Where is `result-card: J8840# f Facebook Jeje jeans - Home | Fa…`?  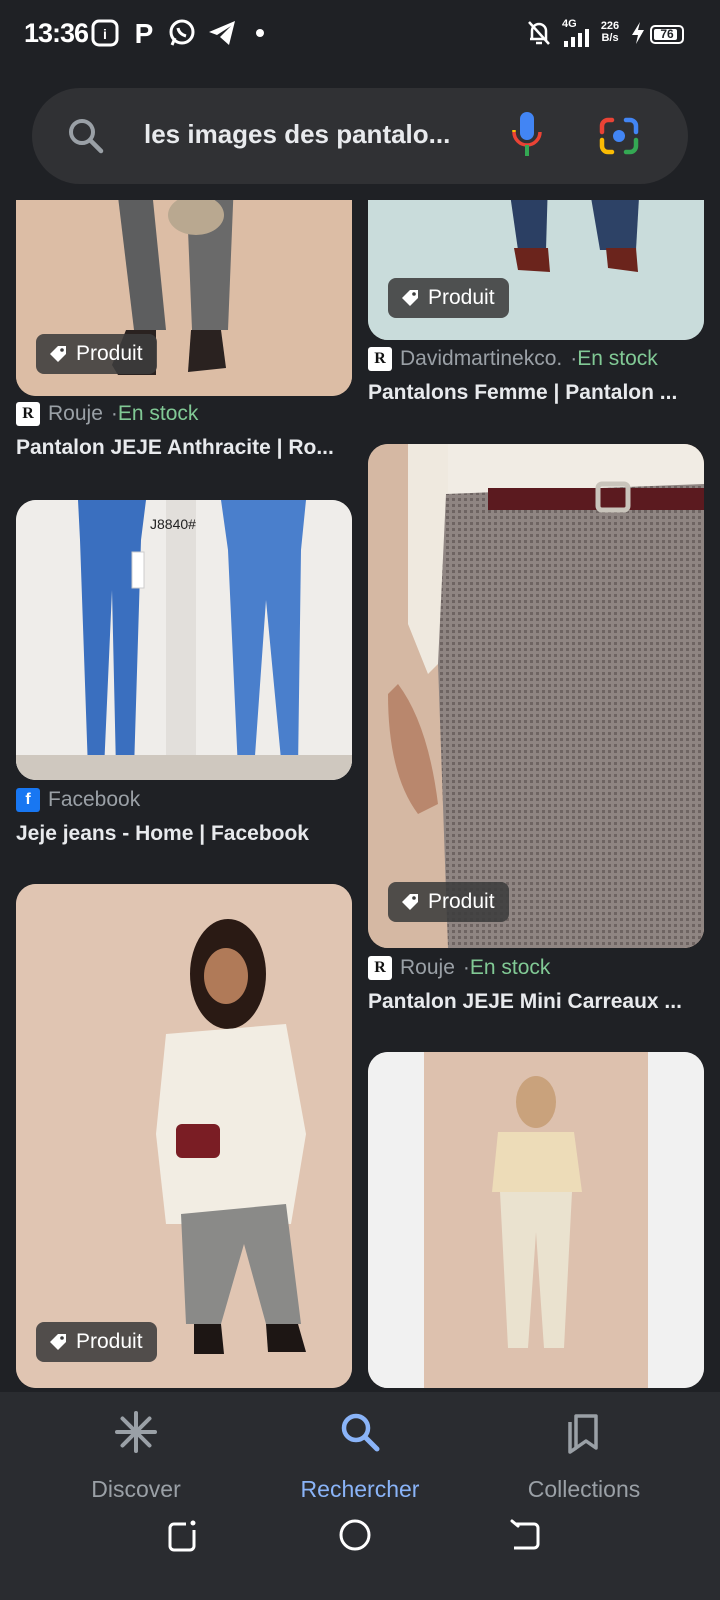 result-card: J8840# f Facebook Jeje jeans - Home | Fa… is located at coordinates (184, 675).